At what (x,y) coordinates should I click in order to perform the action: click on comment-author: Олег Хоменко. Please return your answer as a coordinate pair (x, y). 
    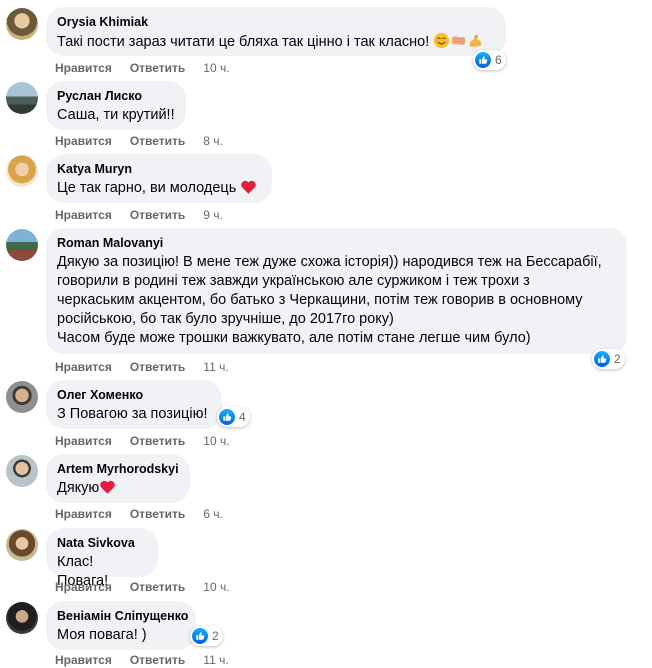
    Looking at the image, I should click on (134, 395).